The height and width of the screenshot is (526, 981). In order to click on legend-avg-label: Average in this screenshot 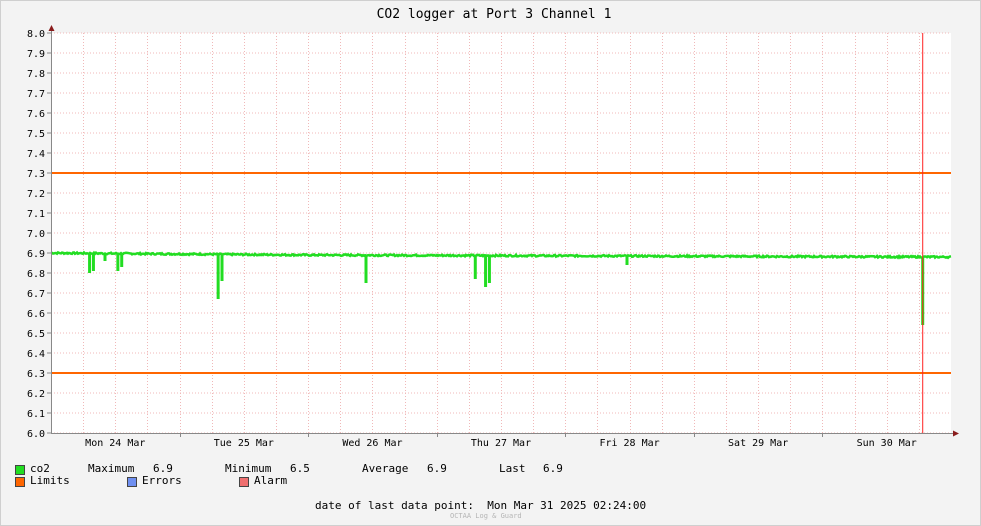, I will do `click(385, 468)`.